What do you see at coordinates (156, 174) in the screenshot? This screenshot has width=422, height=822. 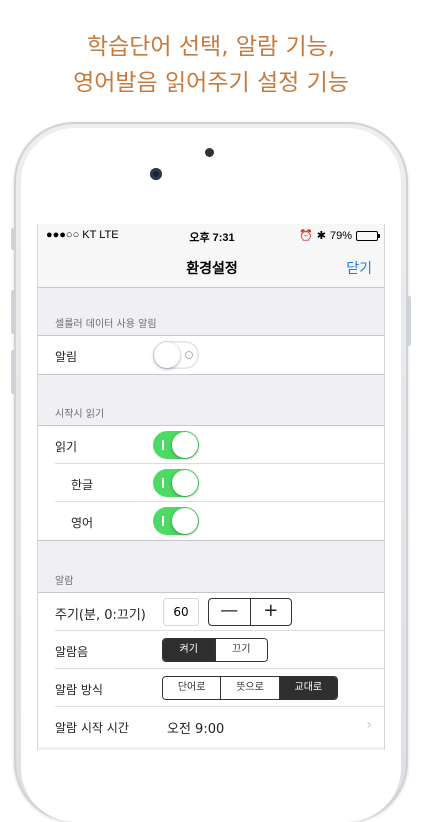 I see `front-camera` at bounding box center [156, 174].